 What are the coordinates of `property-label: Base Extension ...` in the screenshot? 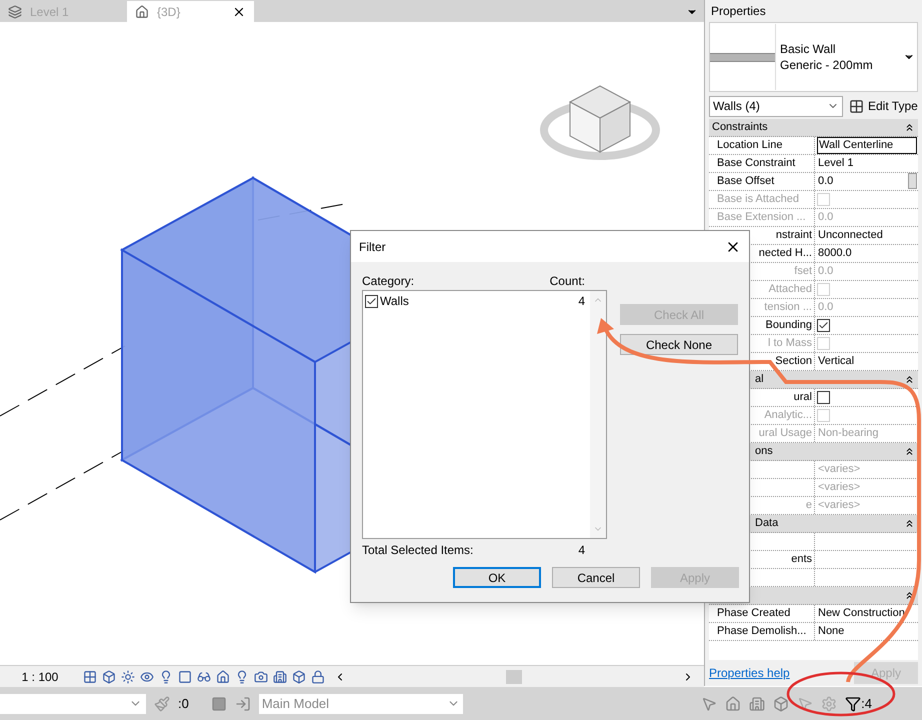 It's located at (761, 218).